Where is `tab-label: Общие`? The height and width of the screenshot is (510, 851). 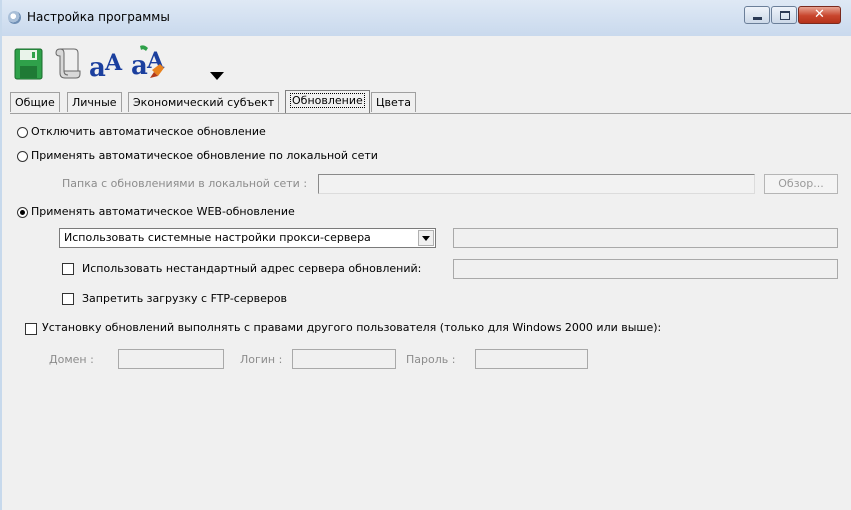
tab-label: Общие is located at coordinates (35, 102).